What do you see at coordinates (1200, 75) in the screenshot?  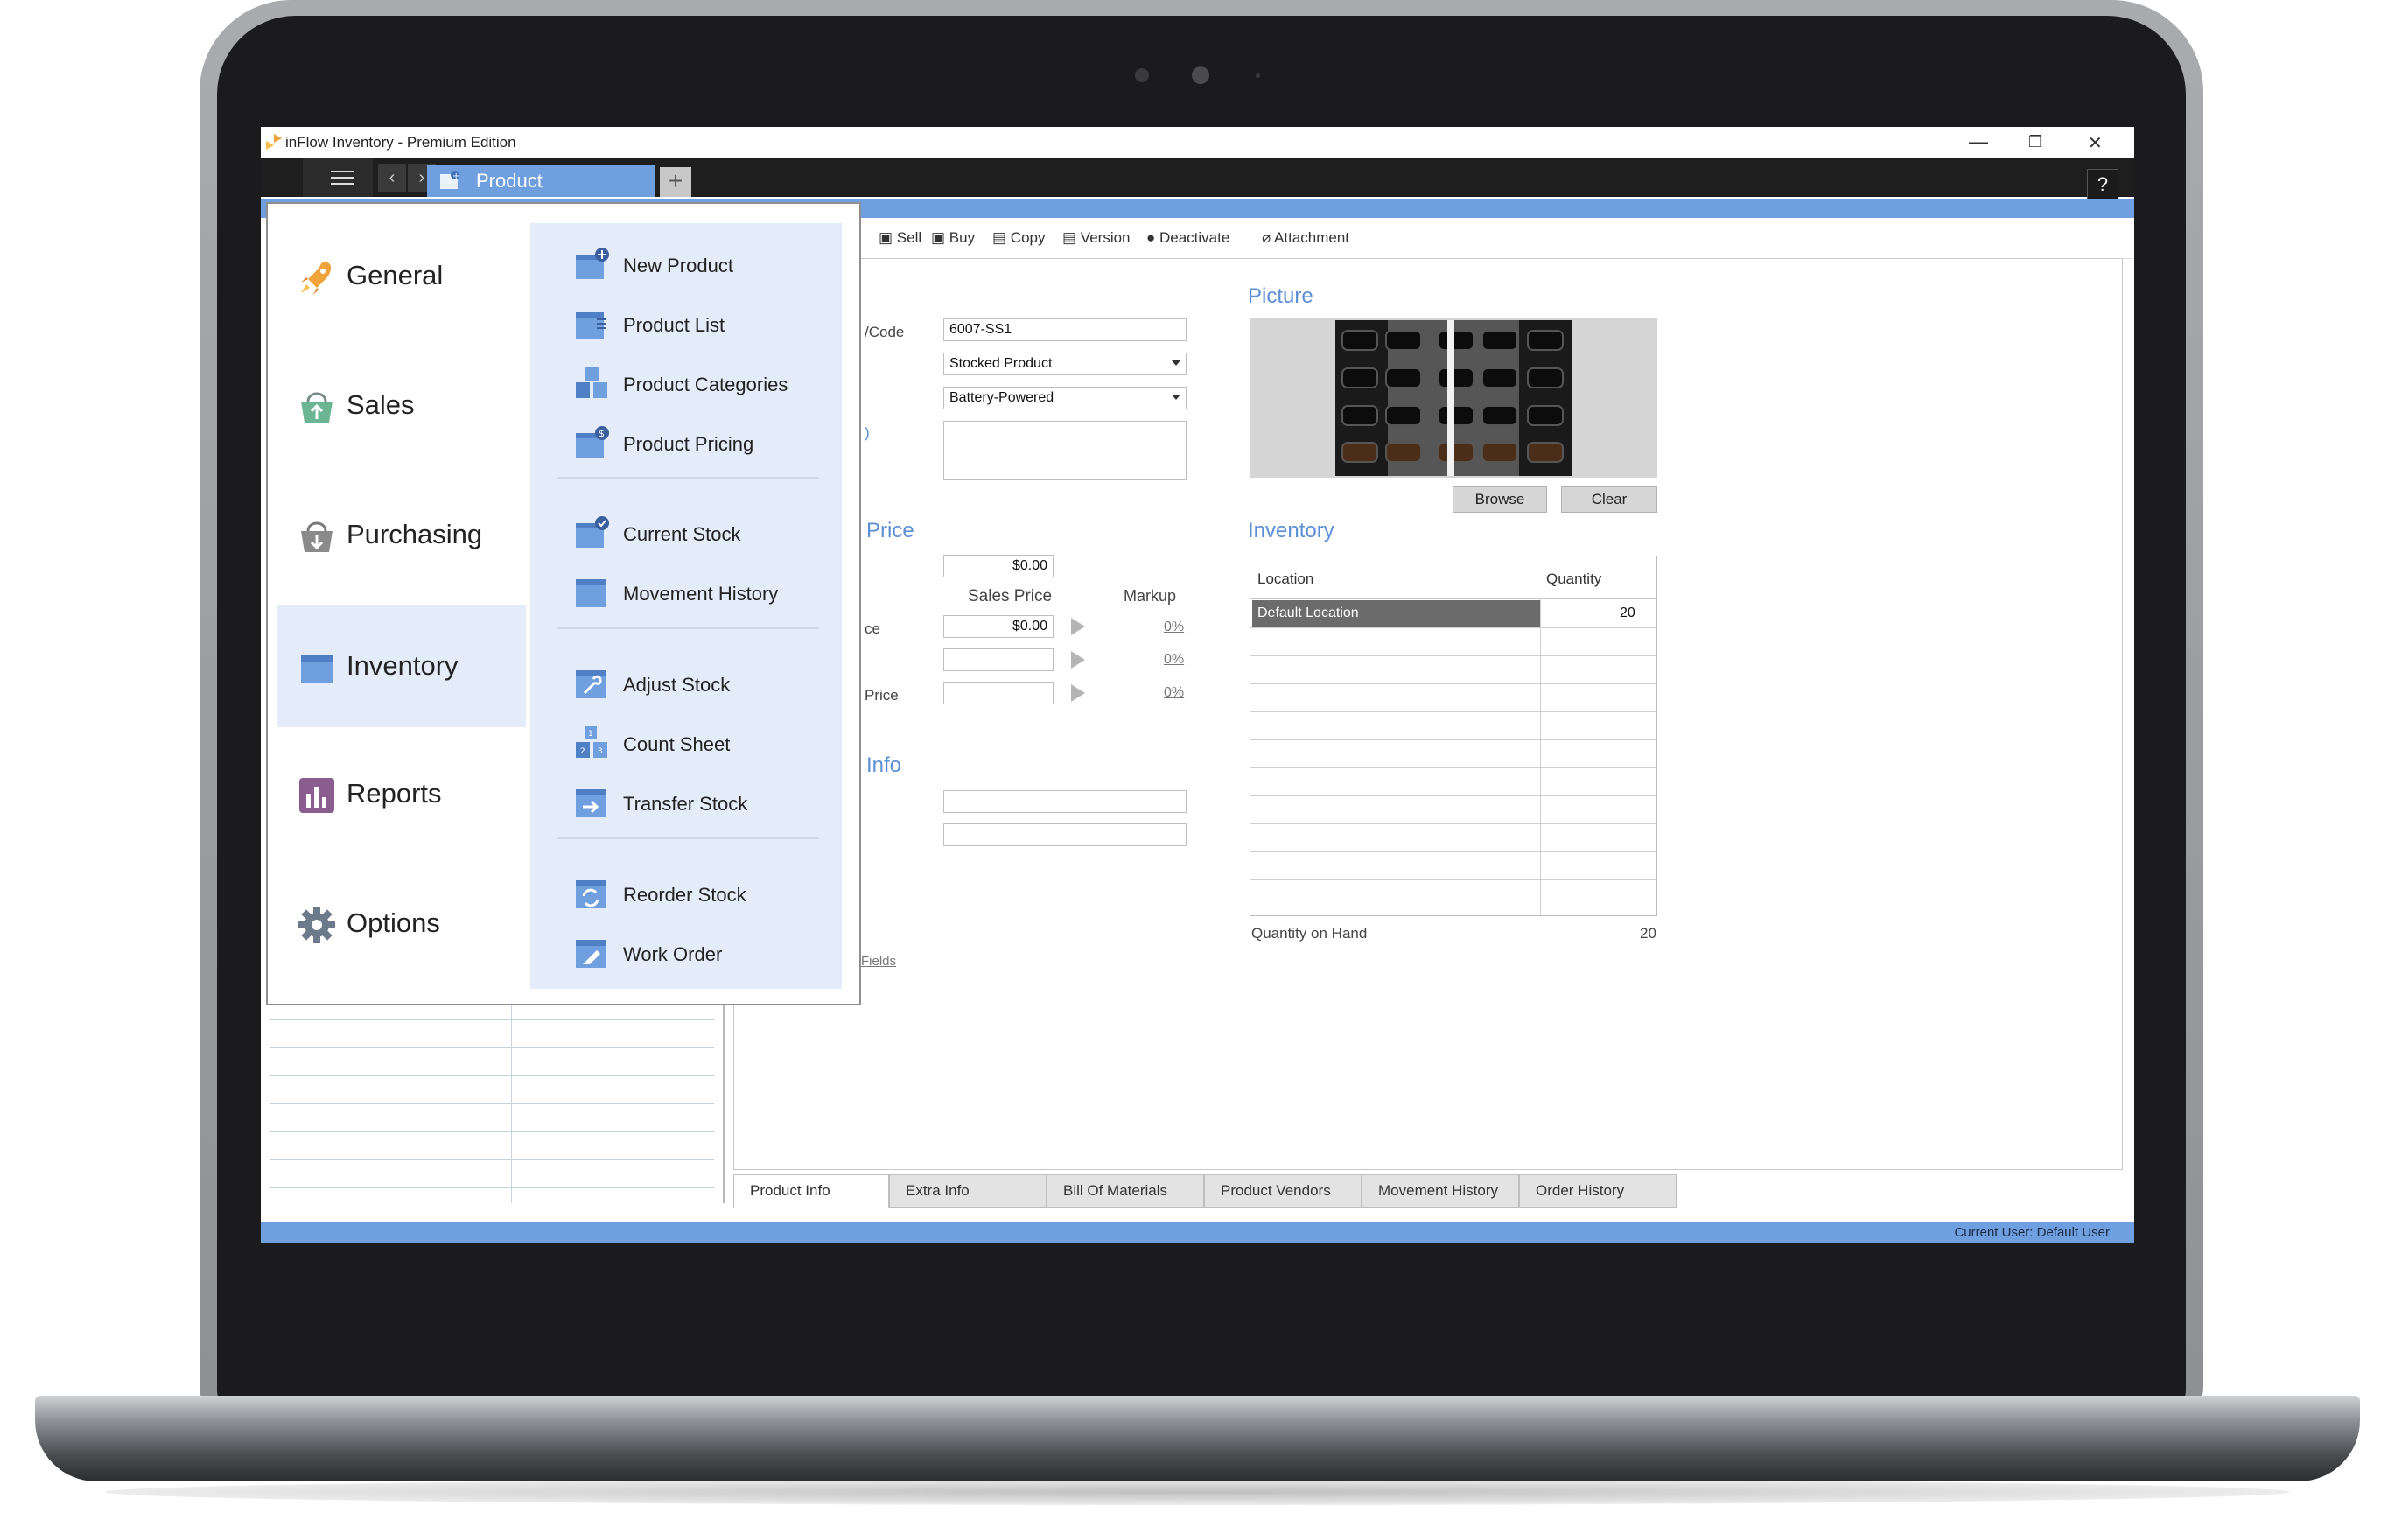 I see `camera-lens` at bounding box center [1200, 75].